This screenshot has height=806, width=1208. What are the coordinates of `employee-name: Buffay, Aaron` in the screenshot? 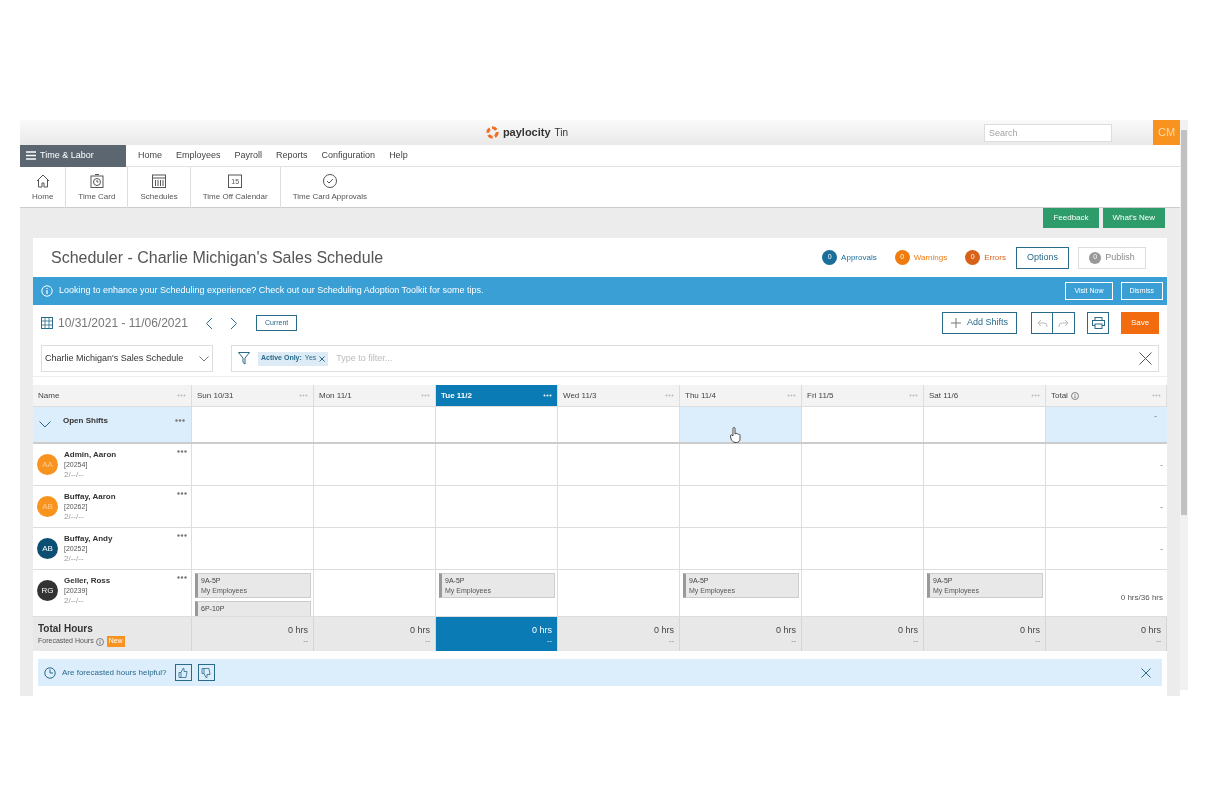 It's located at (117, 497).